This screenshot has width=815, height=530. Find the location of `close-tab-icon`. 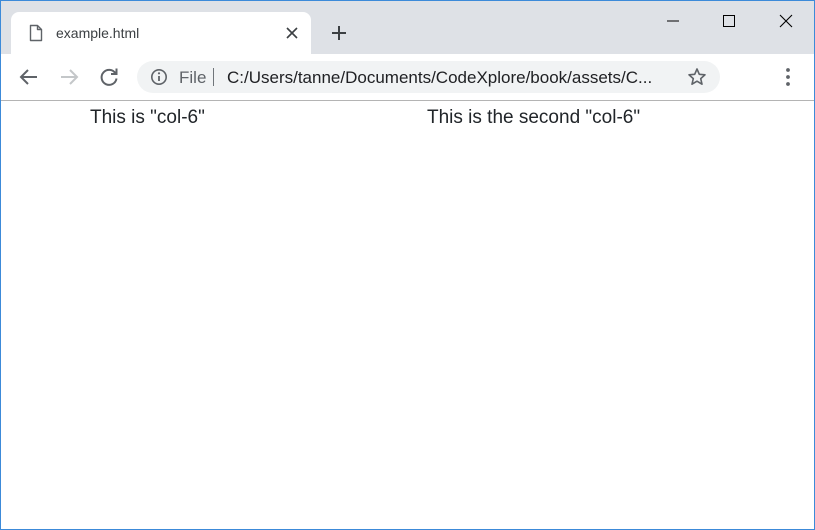

close-tab-icon is located at coordinates (292, 33).